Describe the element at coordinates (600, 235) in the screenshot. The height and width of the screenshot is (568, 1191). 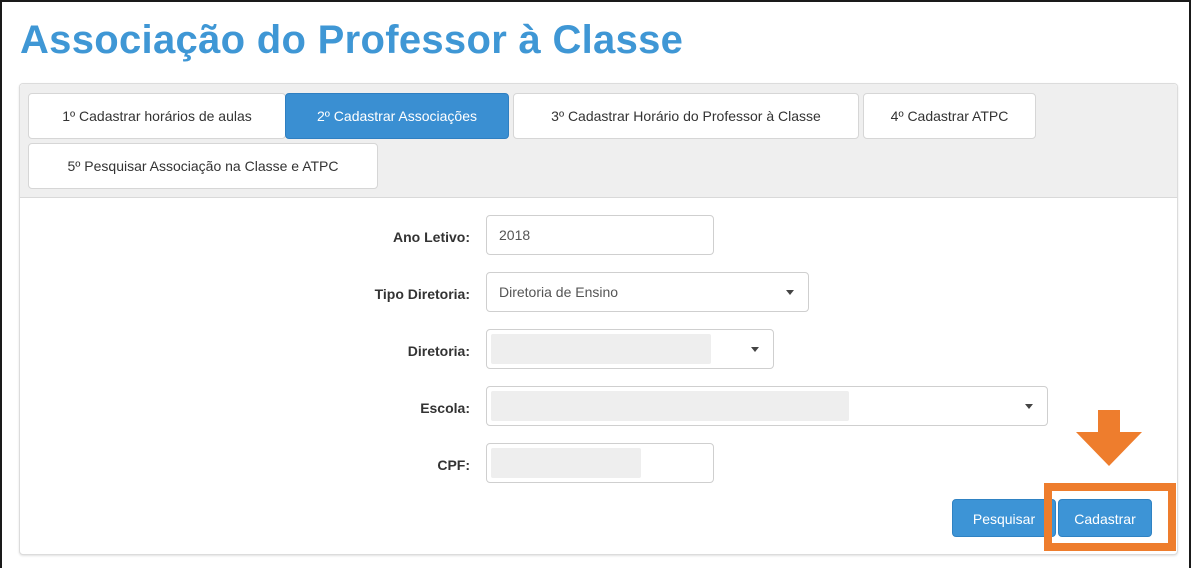
I see `ano-letivo-field: 2018` at that location.